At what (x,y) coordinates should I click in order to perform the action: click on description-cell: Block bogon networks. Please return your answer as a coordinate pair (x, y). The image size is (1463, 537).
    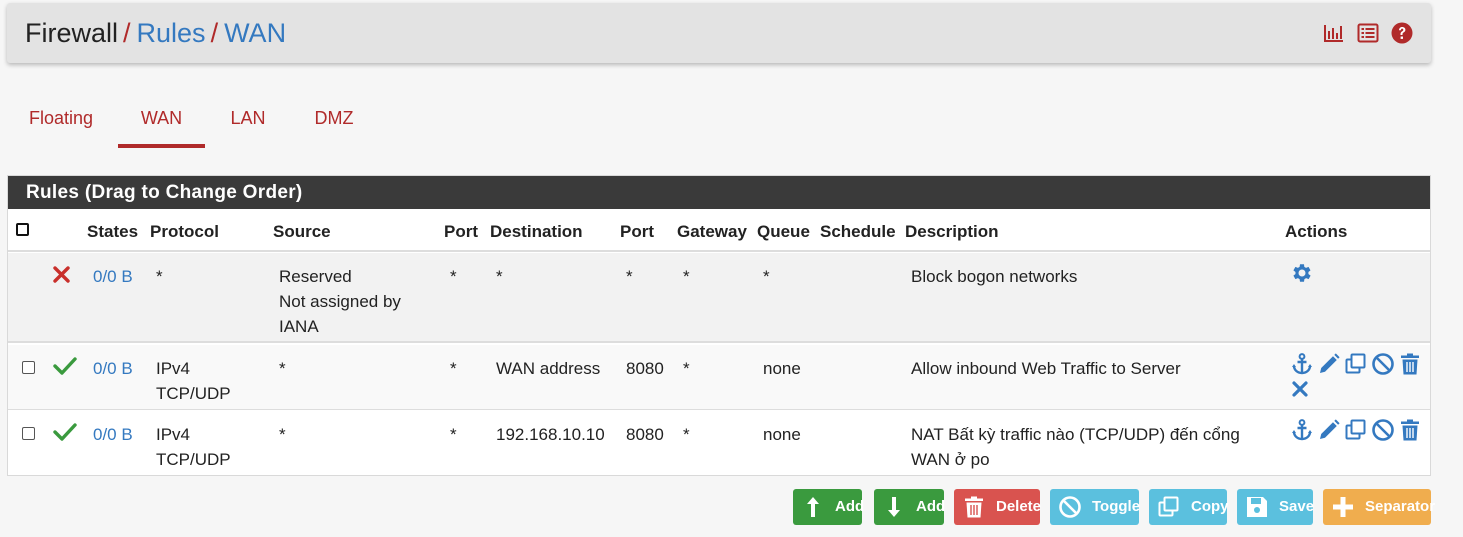
    Looking at the image, I should click on (994, 276).